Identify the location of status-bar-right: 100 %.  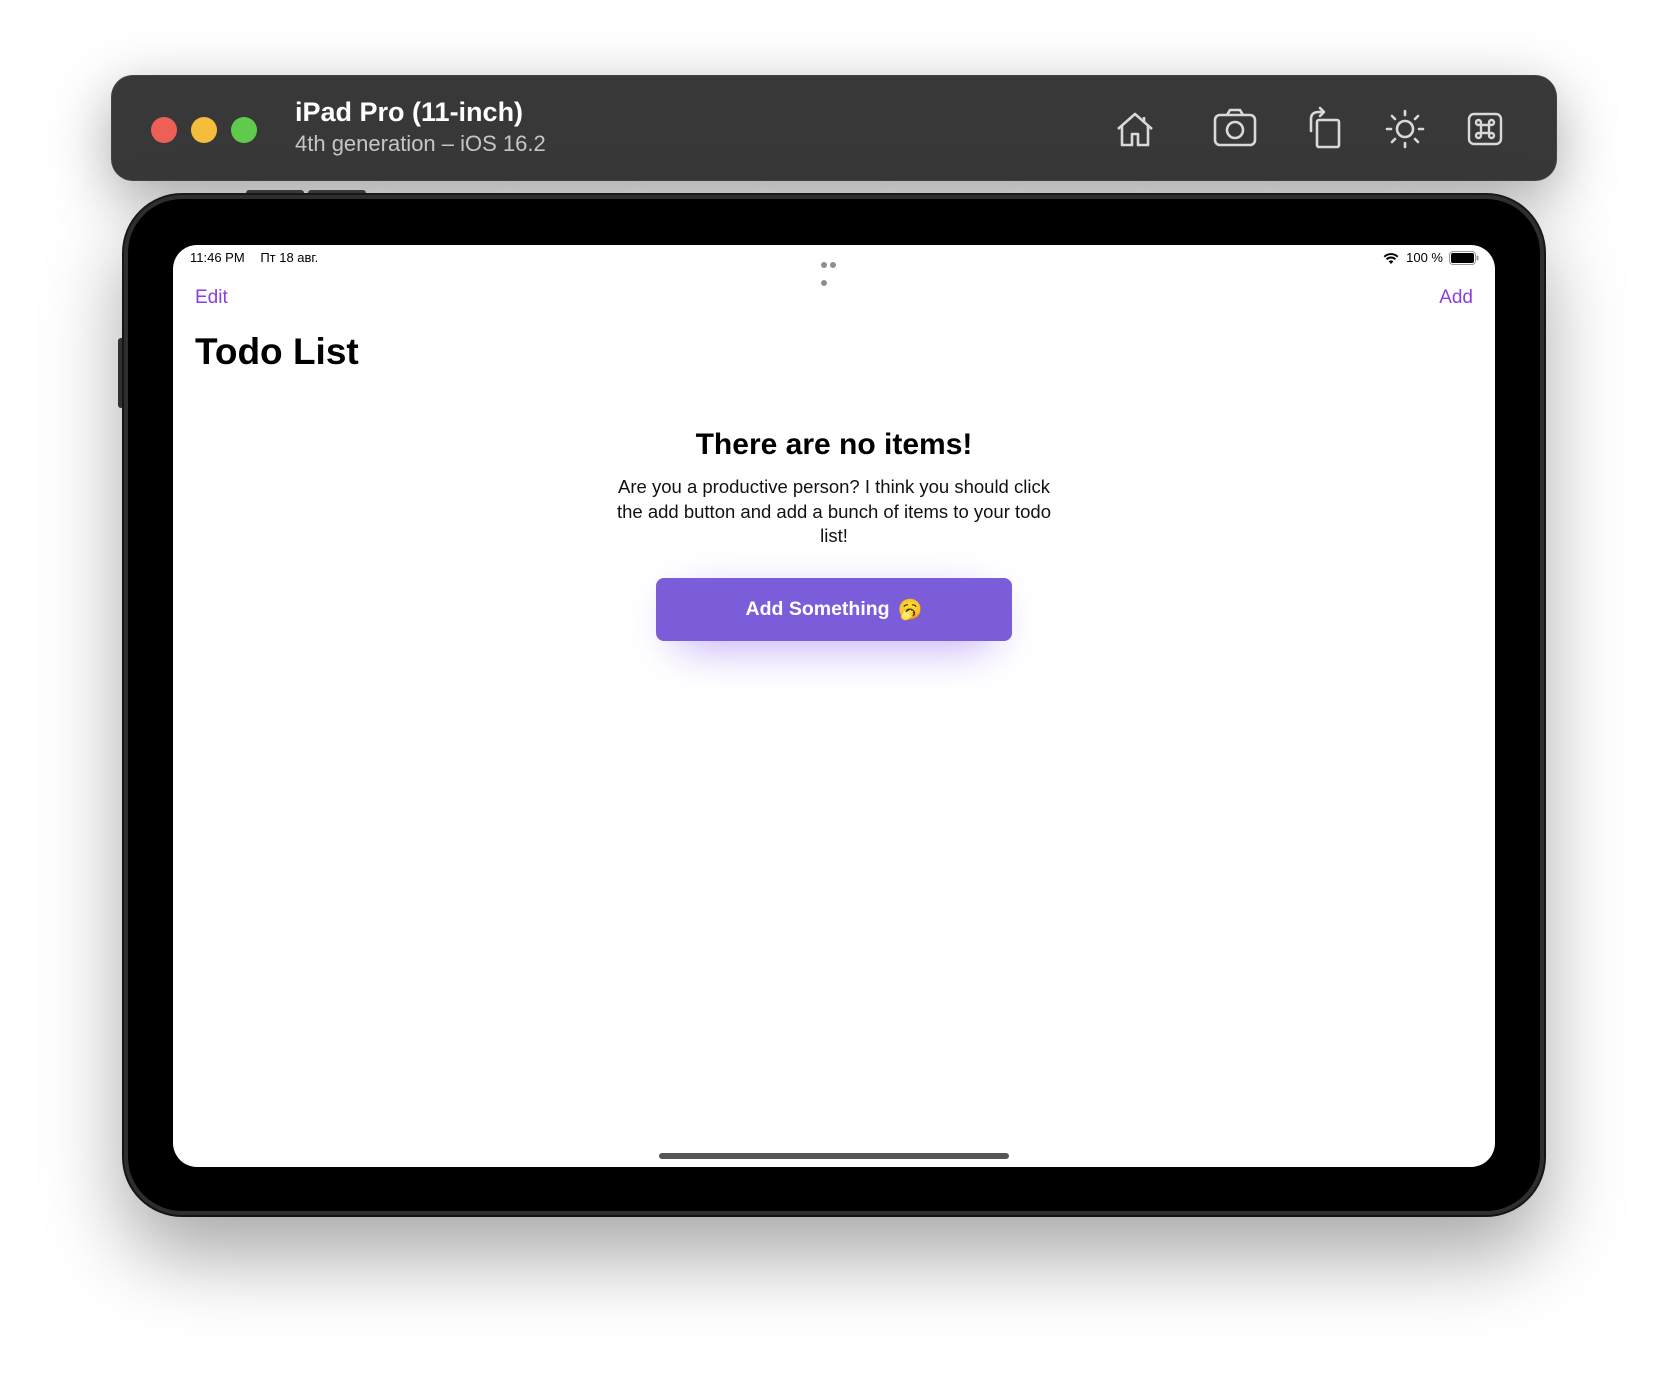
(1430, 257).